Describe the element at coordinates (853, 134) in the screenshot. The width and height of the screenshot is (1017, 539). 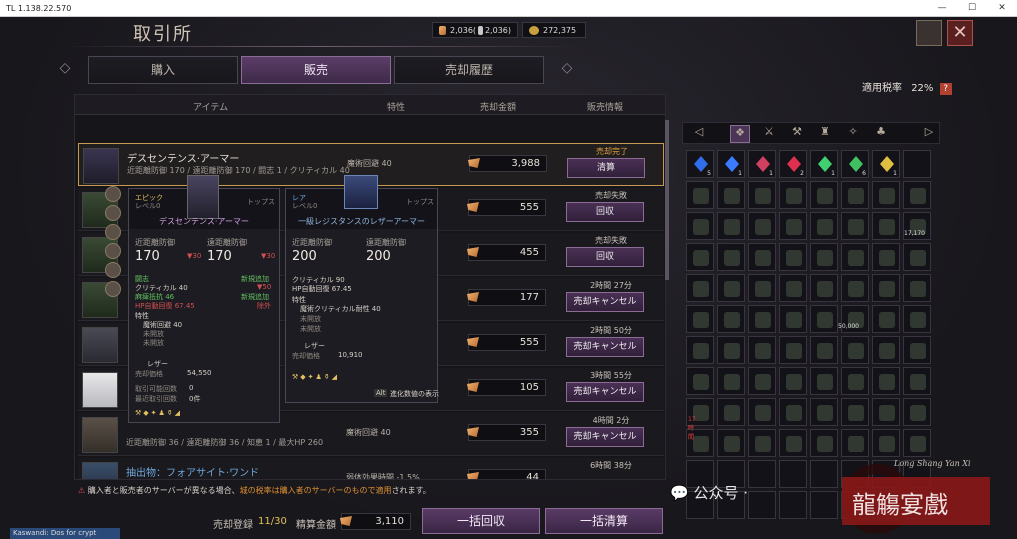
I see `inventory-tab-craft: ✧` at that location.